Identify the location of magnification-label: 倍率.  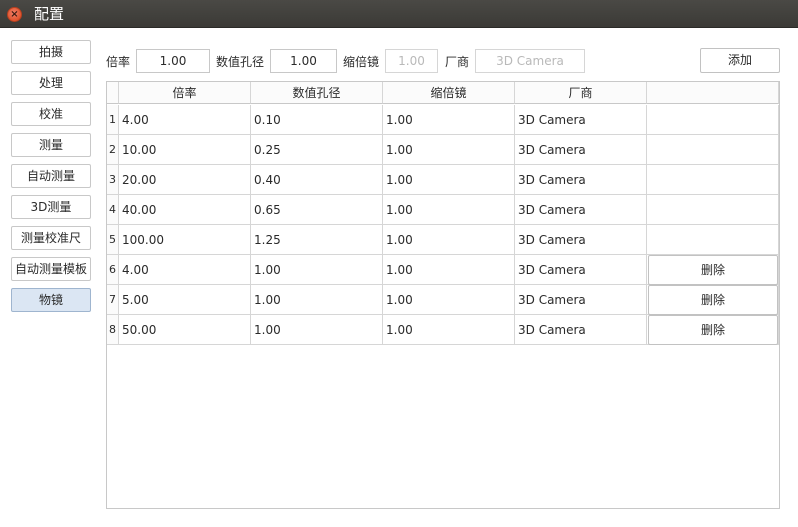
(118, 62).